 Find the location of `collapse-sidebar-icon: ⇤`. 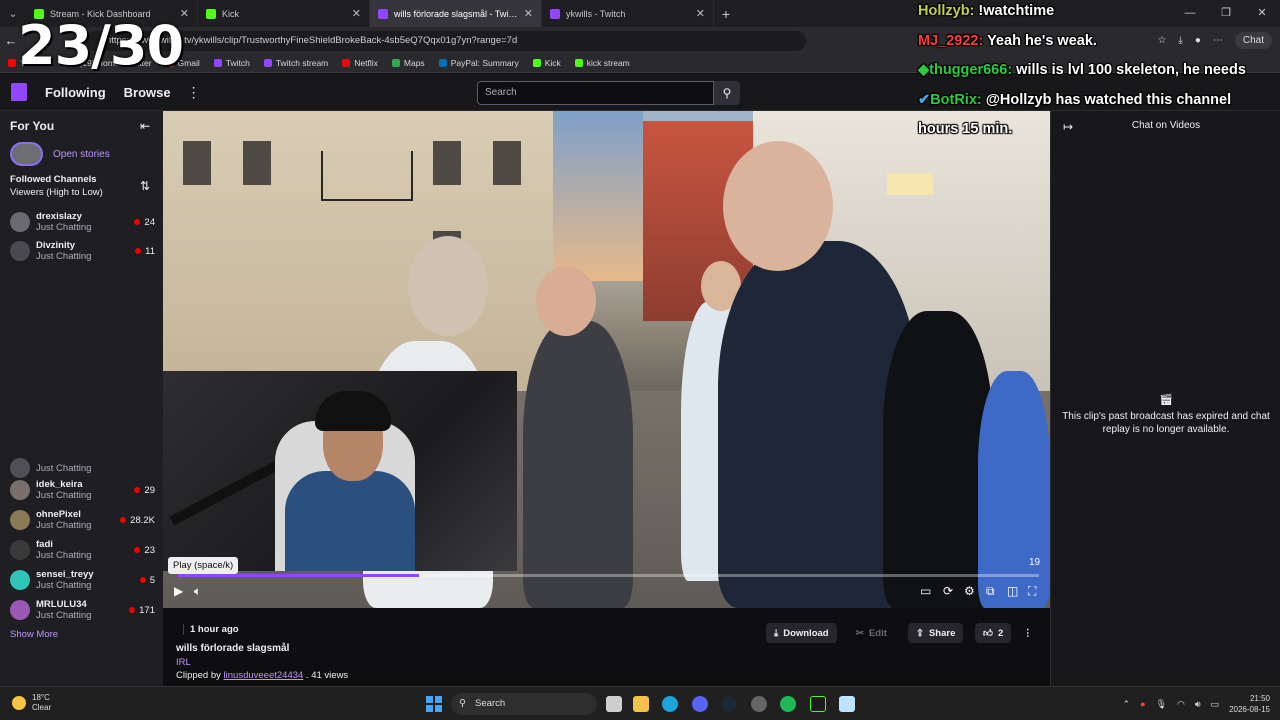

collapse-sidebar-icon: ⇤ is located at coordinates (145, 126).